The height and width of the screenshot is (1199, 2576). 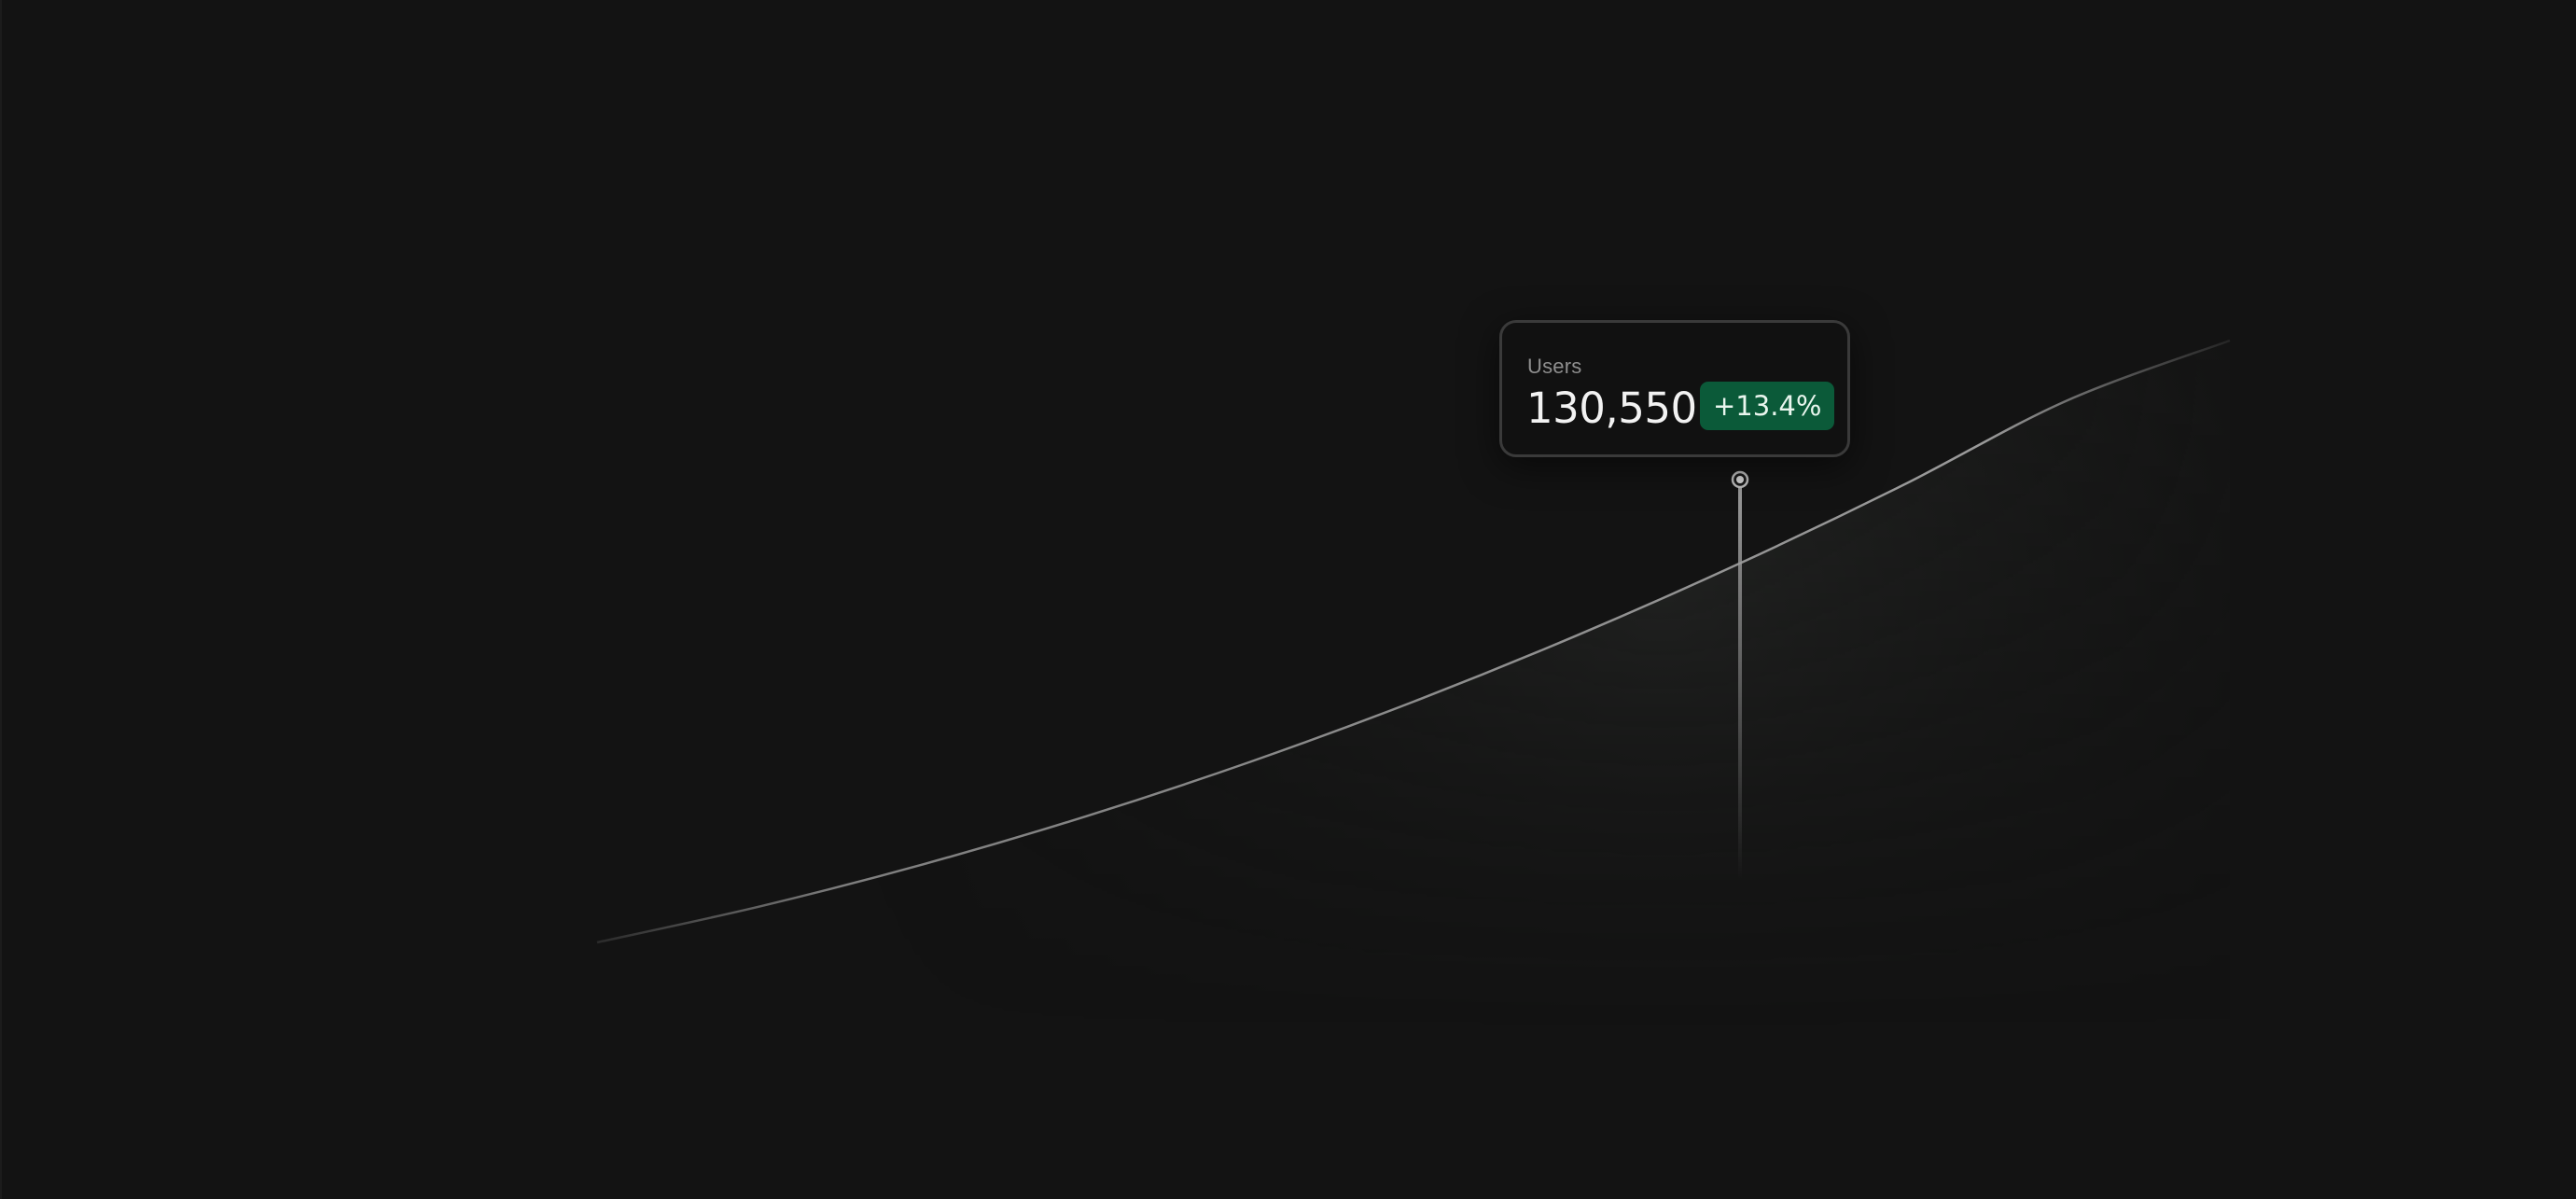 I want to click on highlight-marker-core, so click(x=1740, y=480).